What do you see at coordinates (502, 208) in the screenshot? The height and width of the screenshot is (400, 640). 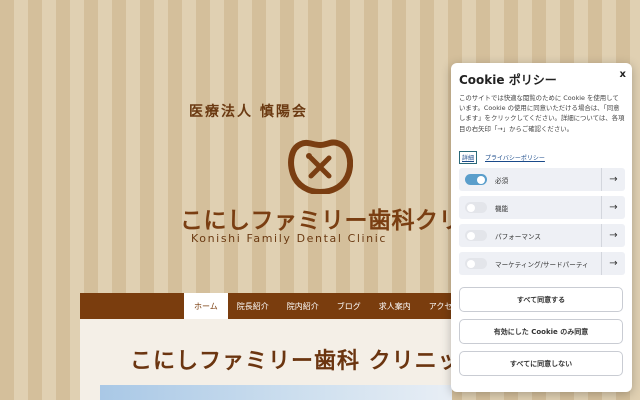 I see `category-label: 機能` at bounding box center [502, 208].